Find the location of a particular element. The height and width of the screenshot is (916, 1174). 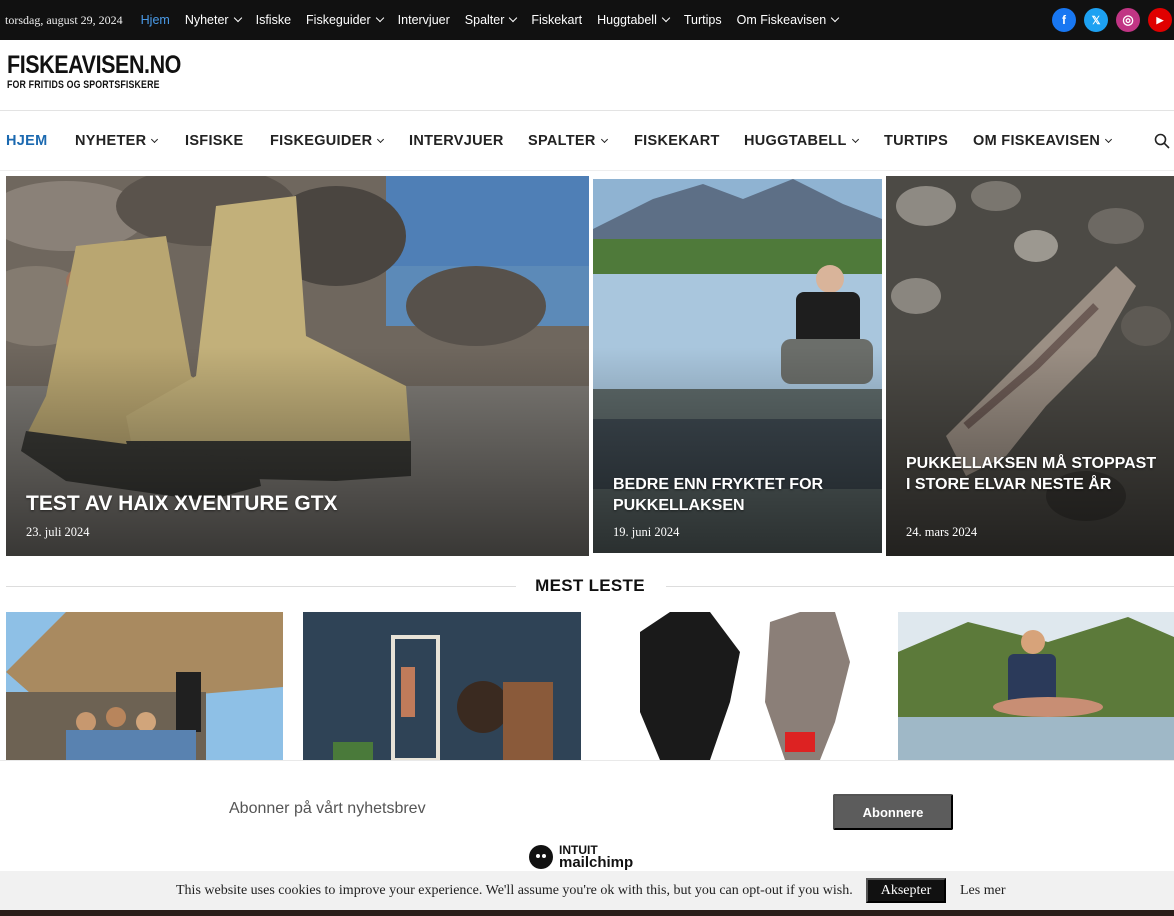

main-nav-fiskekart: FISKEKART is located at coordinates (677, 141).